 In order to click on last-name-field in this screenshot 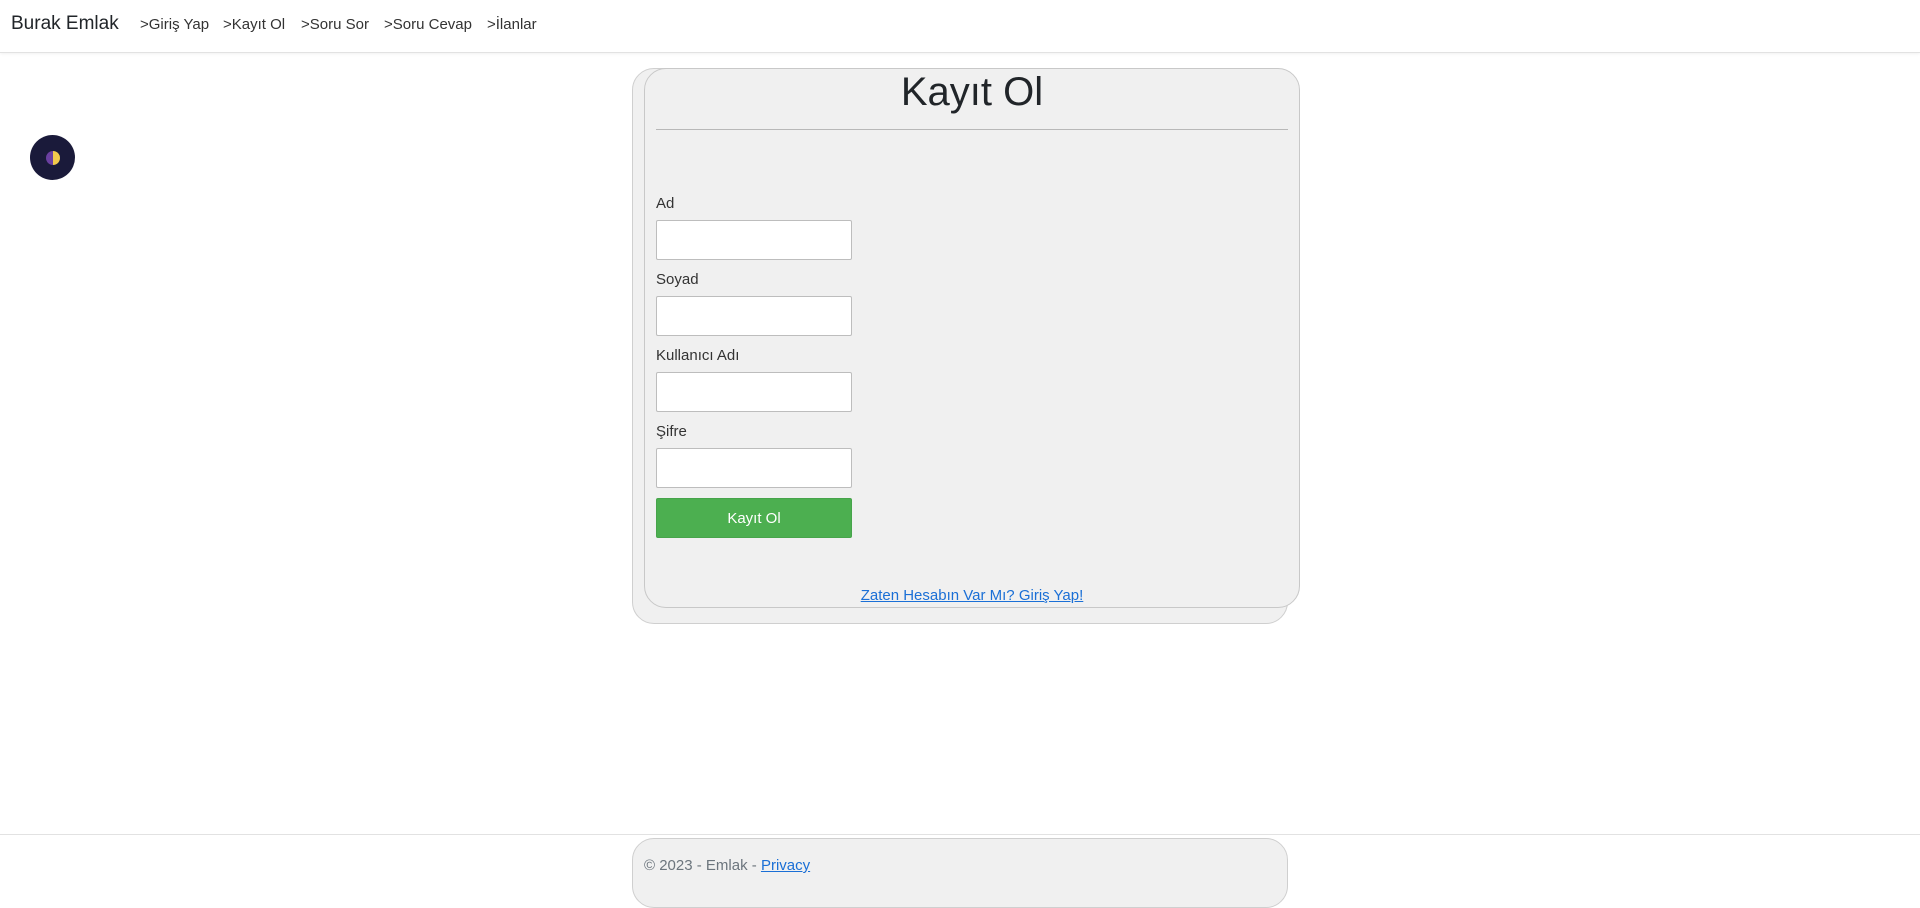, I will do `click(754, 316)`.